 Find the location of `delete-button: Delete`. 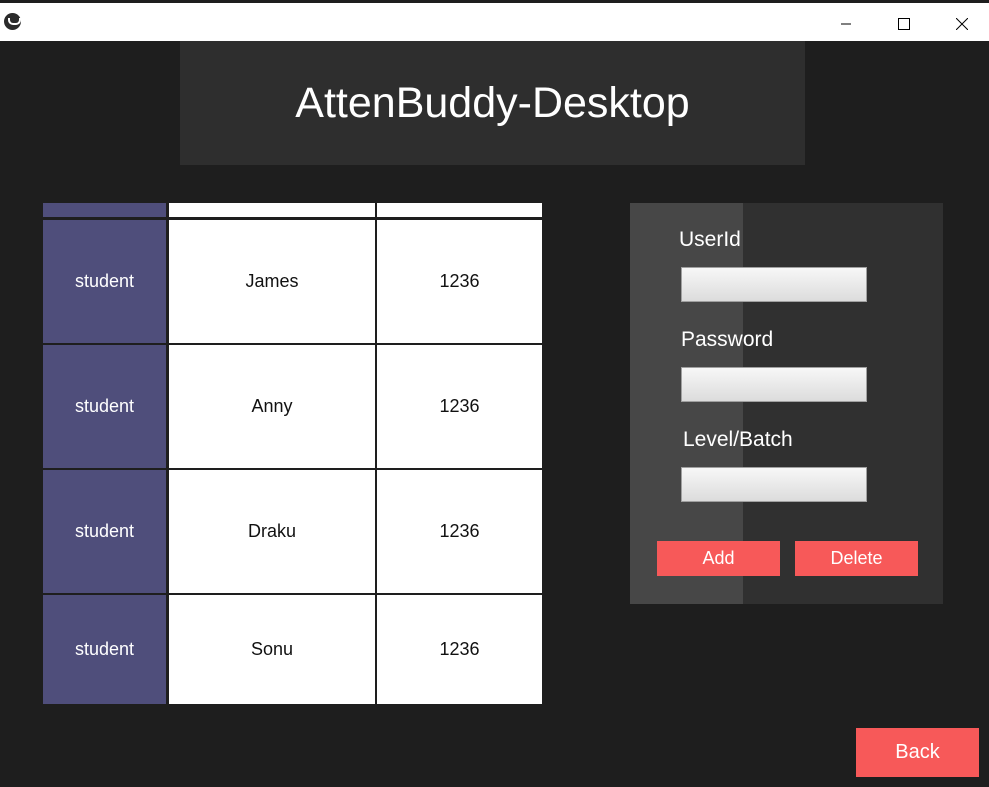

delete-button: Delete is located at coordinates (856, 558).